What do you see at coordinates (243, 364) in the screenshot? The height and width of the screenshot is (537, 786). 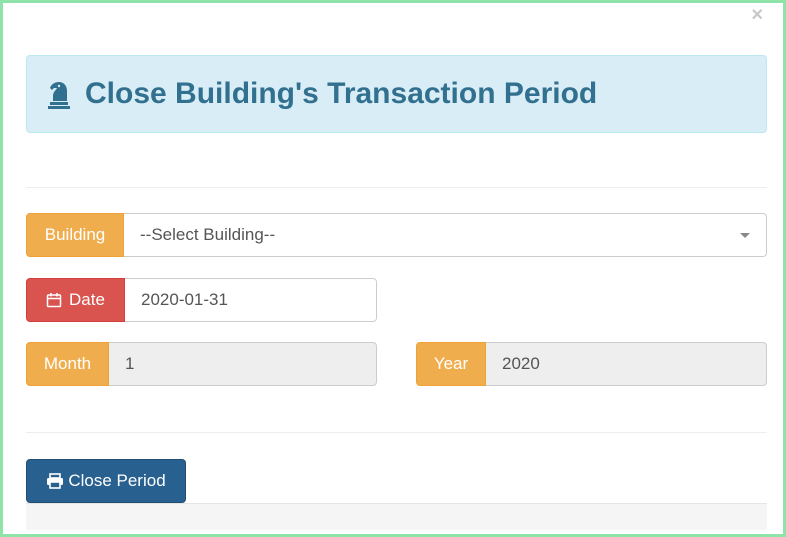 I see `month-field: 1` at bounding box center [243, 364].